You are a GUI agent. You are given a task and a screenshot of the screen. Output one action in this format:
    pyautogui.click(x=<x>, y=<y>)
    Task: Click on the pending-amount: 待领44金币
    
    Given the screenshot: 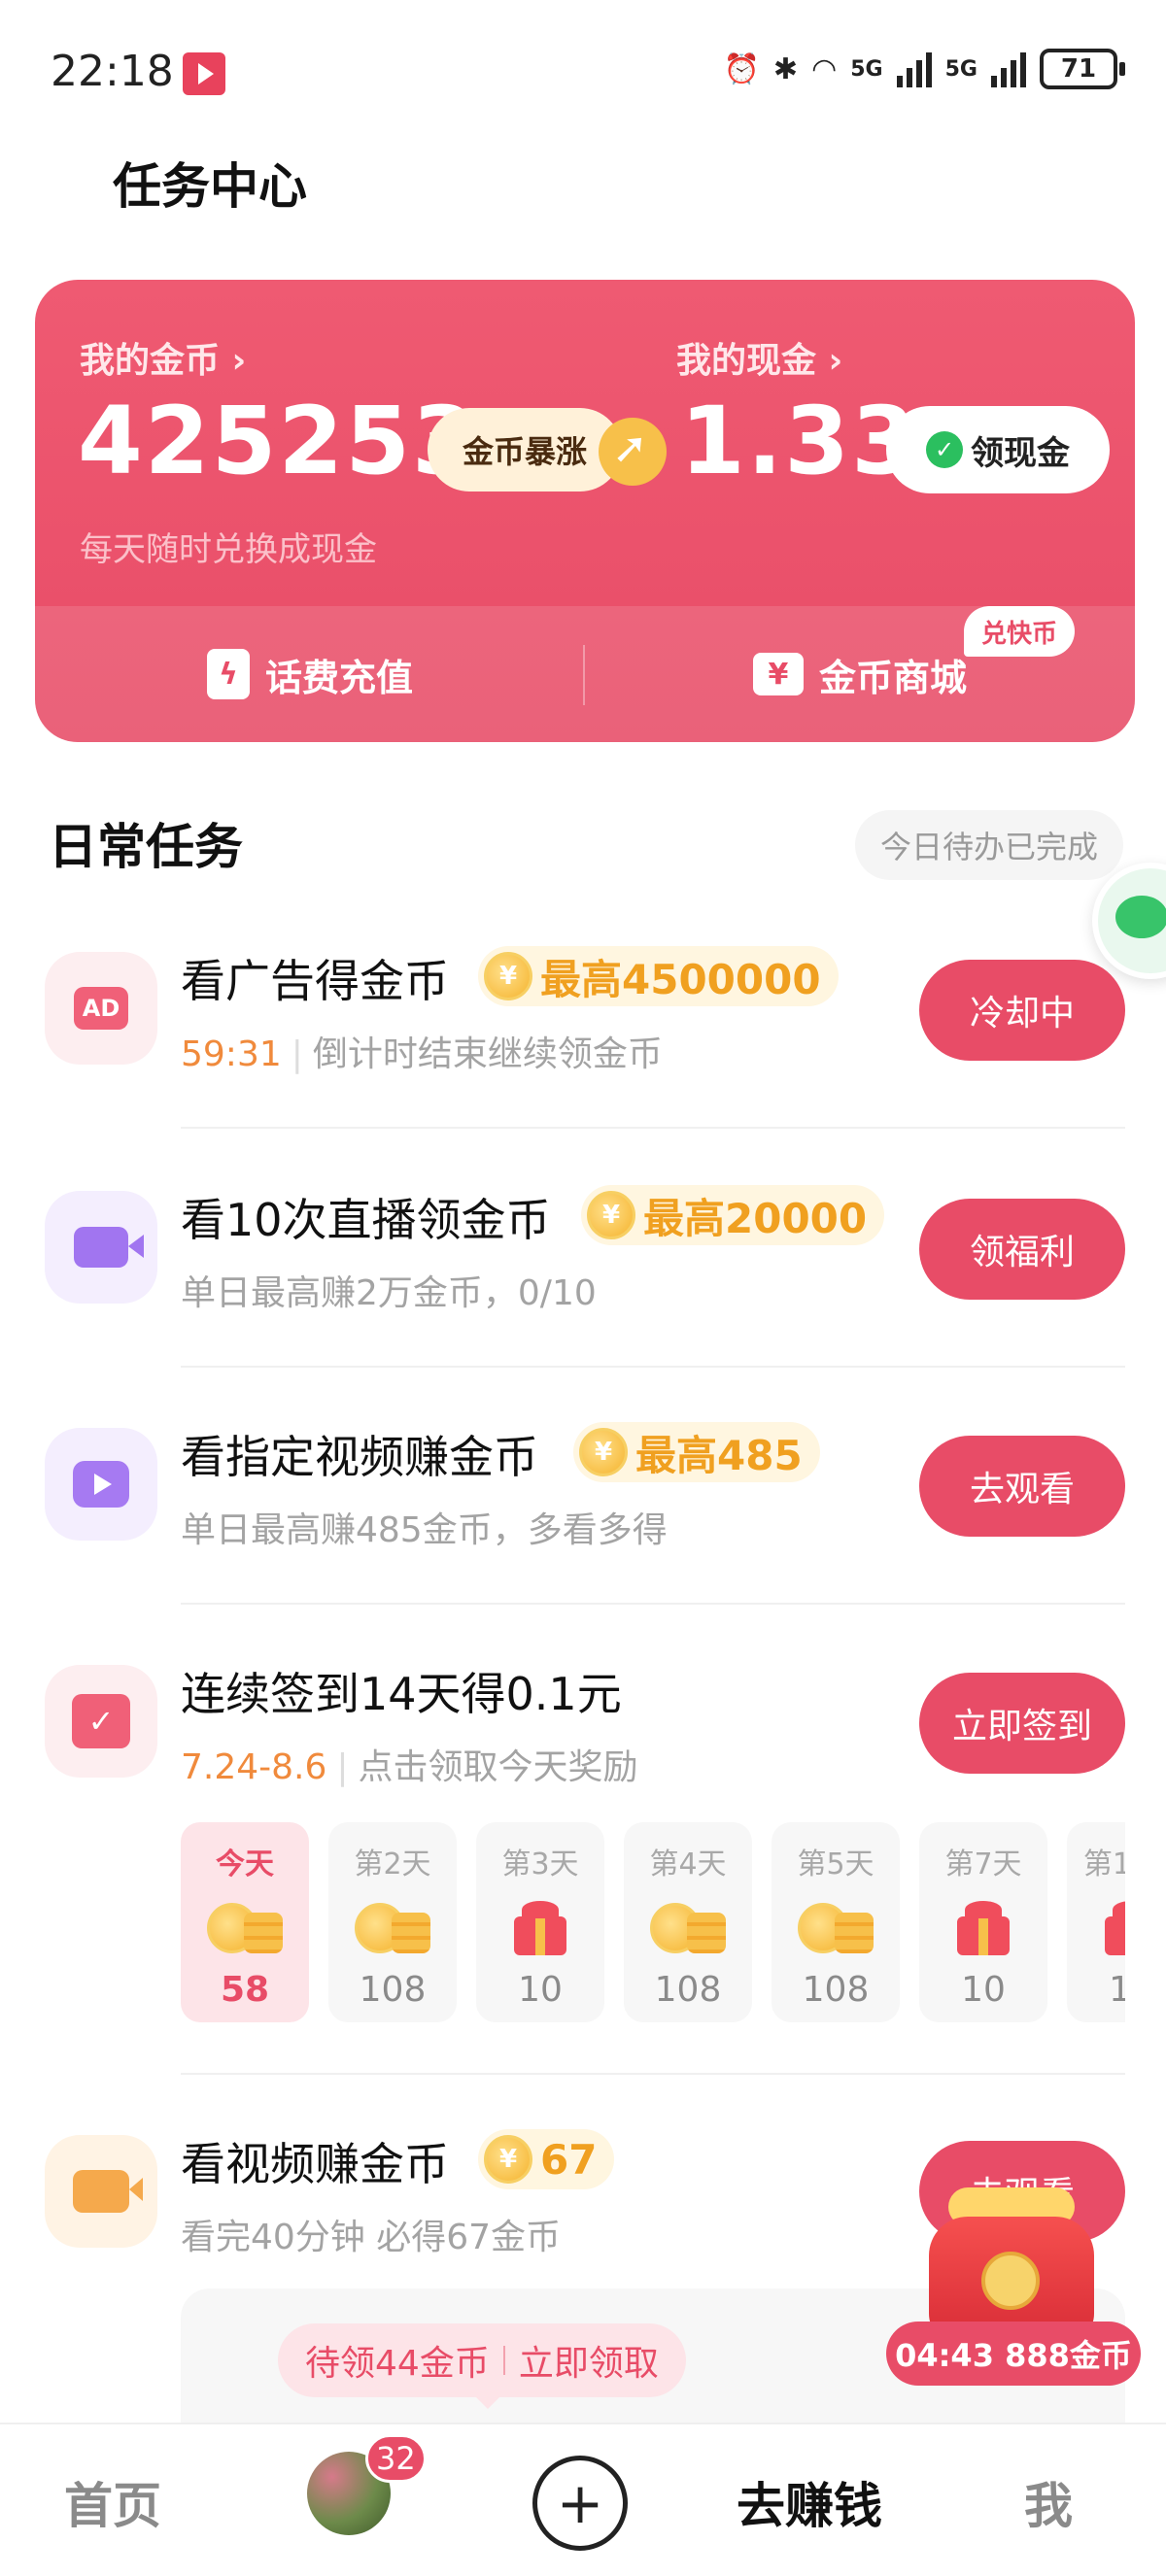 What is the action you would take?
    pyautogui.click(x=397, y=2364)
    